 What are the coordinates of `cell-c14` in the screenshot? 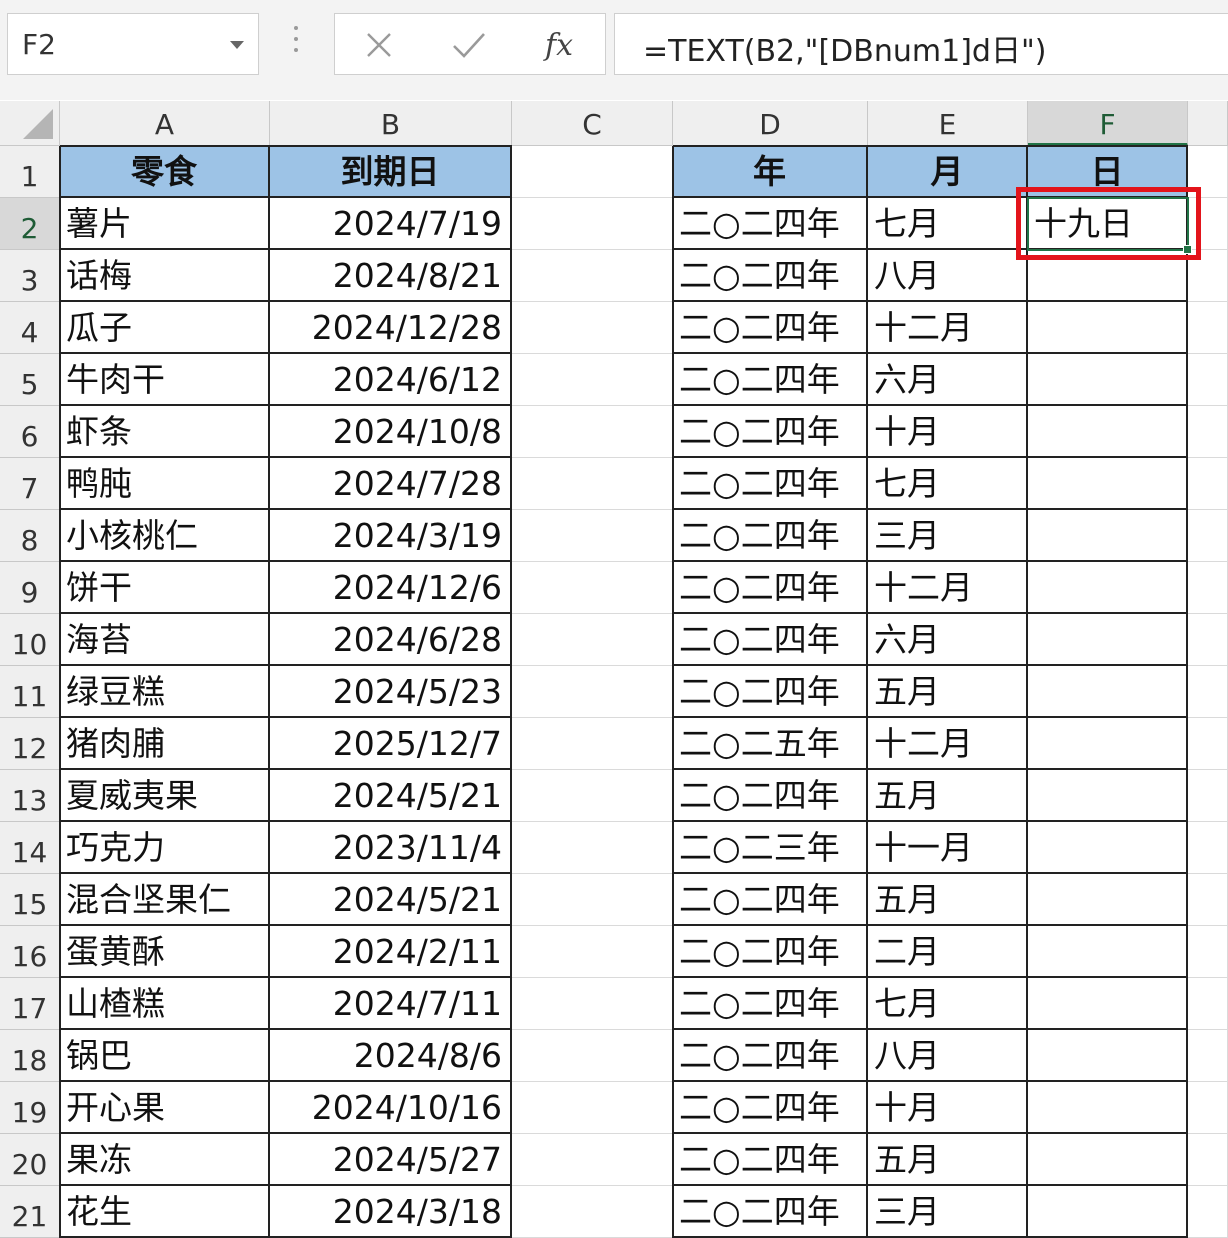 It's located at (592, 848).